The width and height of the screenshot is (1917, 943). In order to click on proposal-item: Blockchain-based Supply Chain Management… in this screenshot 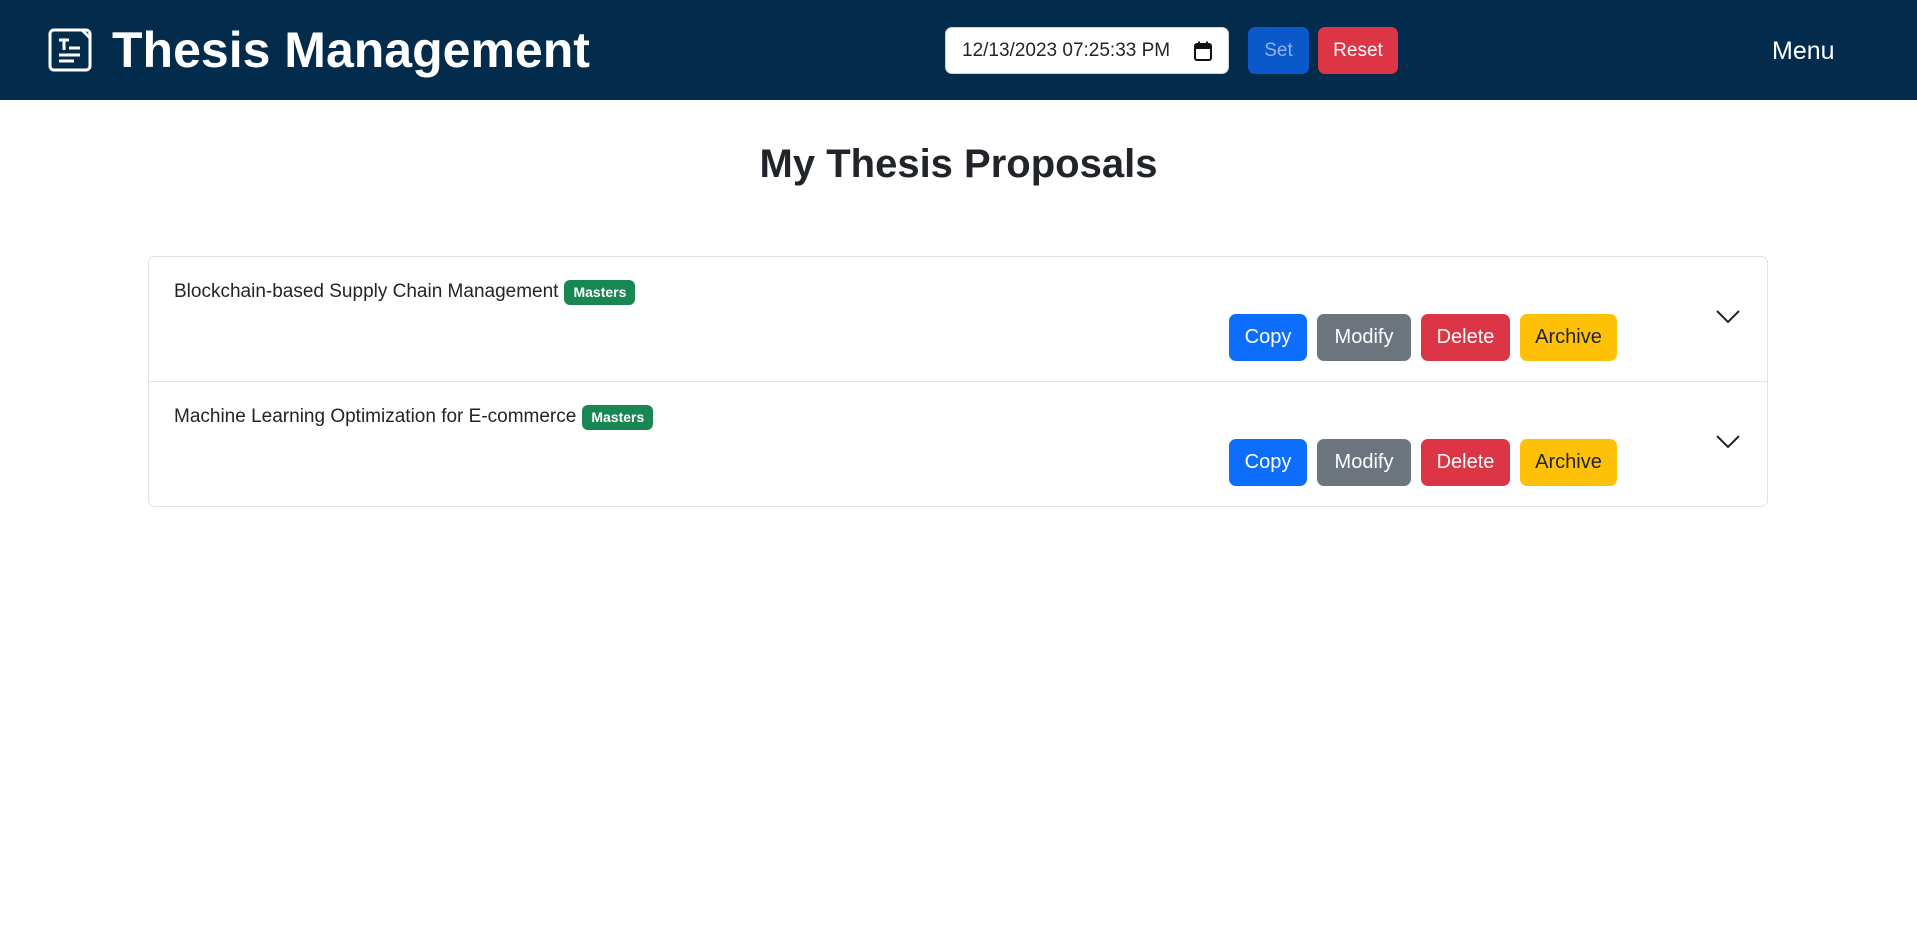, I will do `click(958, 319)`.